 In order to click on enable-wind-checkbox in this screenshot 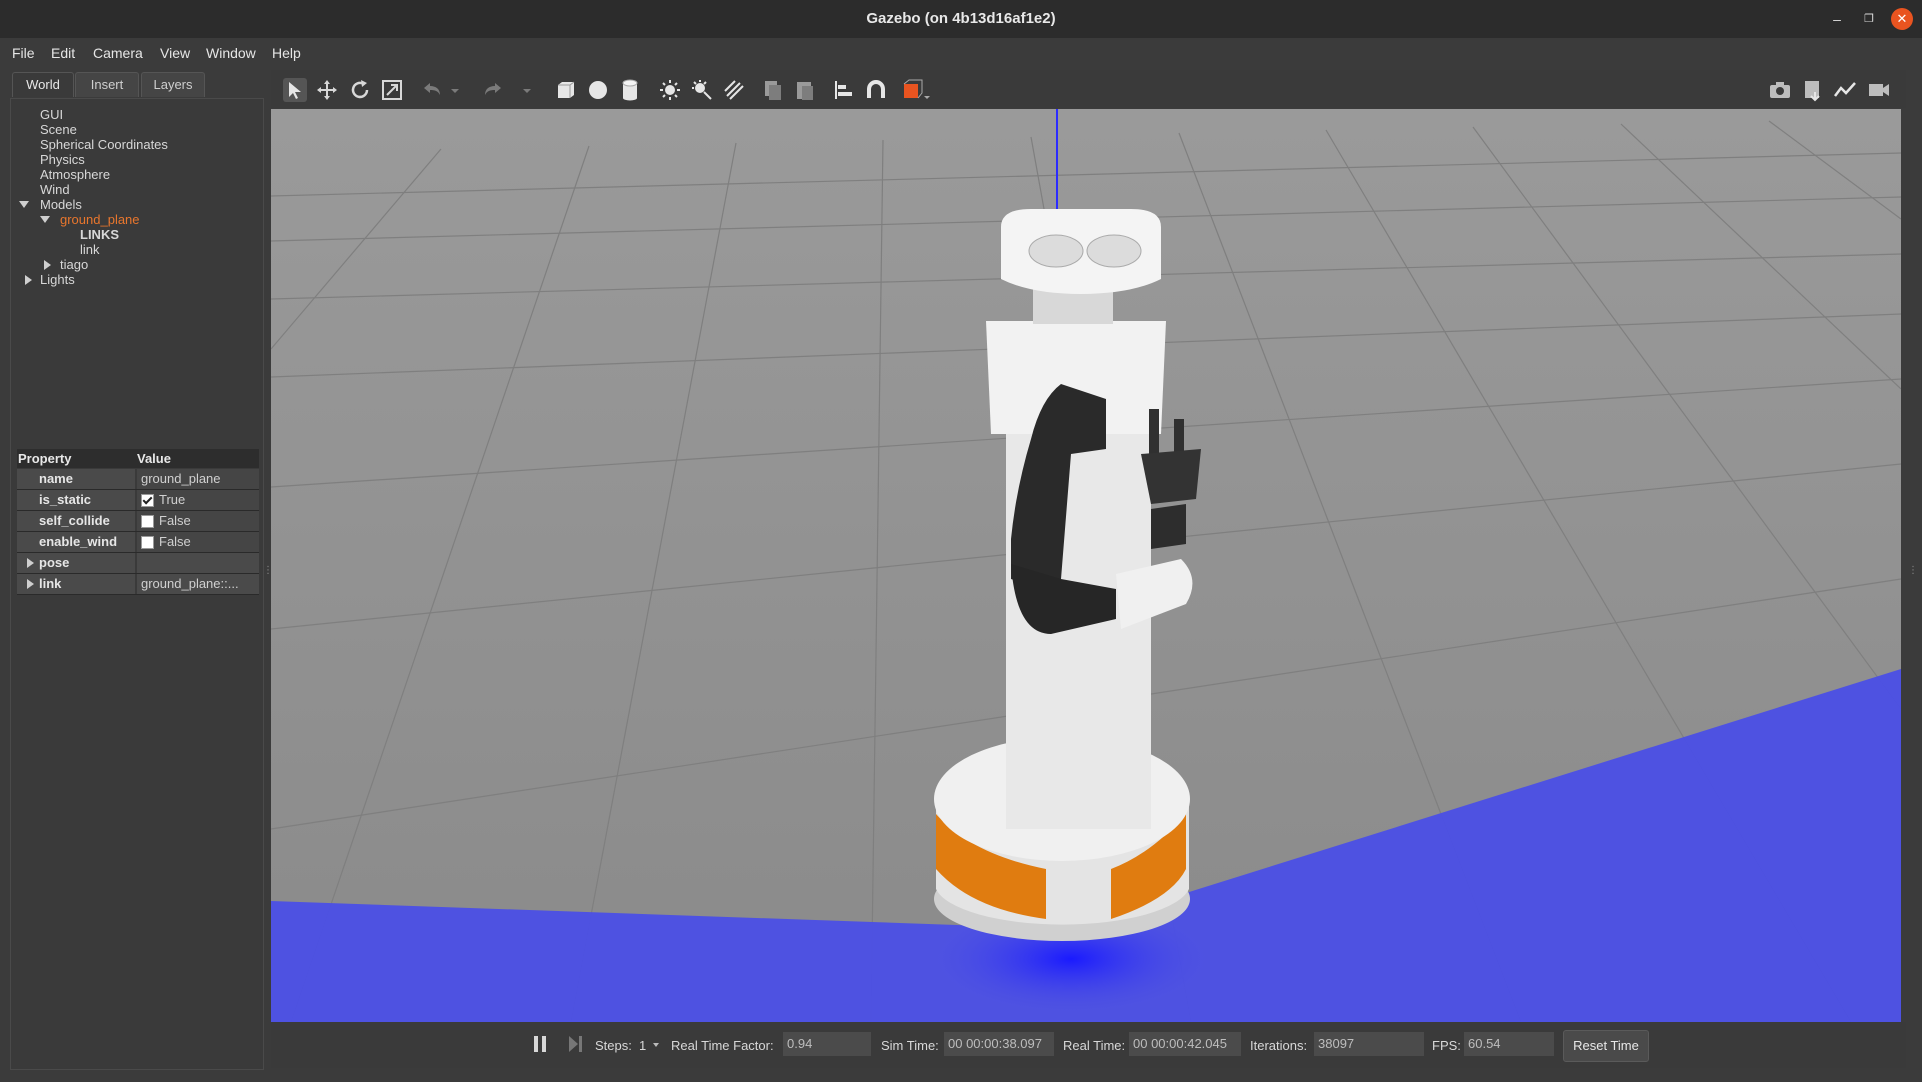, I will do `click(147, 542)`.